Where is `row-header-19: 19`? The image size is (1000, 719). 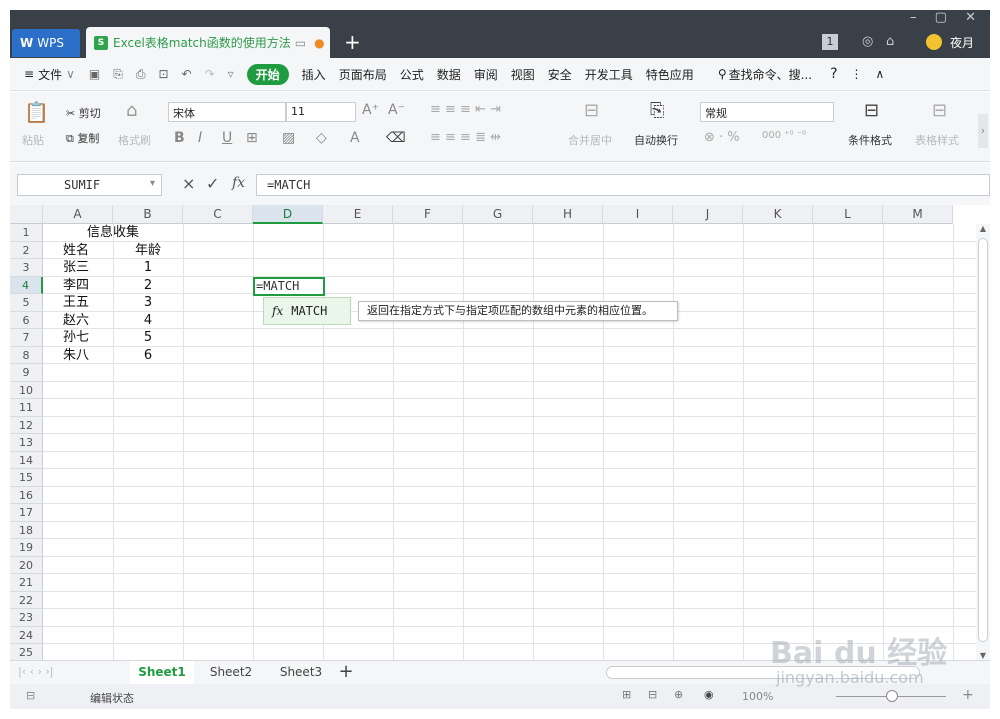 row-header-19: 19 is located at coordinates (26, 548).